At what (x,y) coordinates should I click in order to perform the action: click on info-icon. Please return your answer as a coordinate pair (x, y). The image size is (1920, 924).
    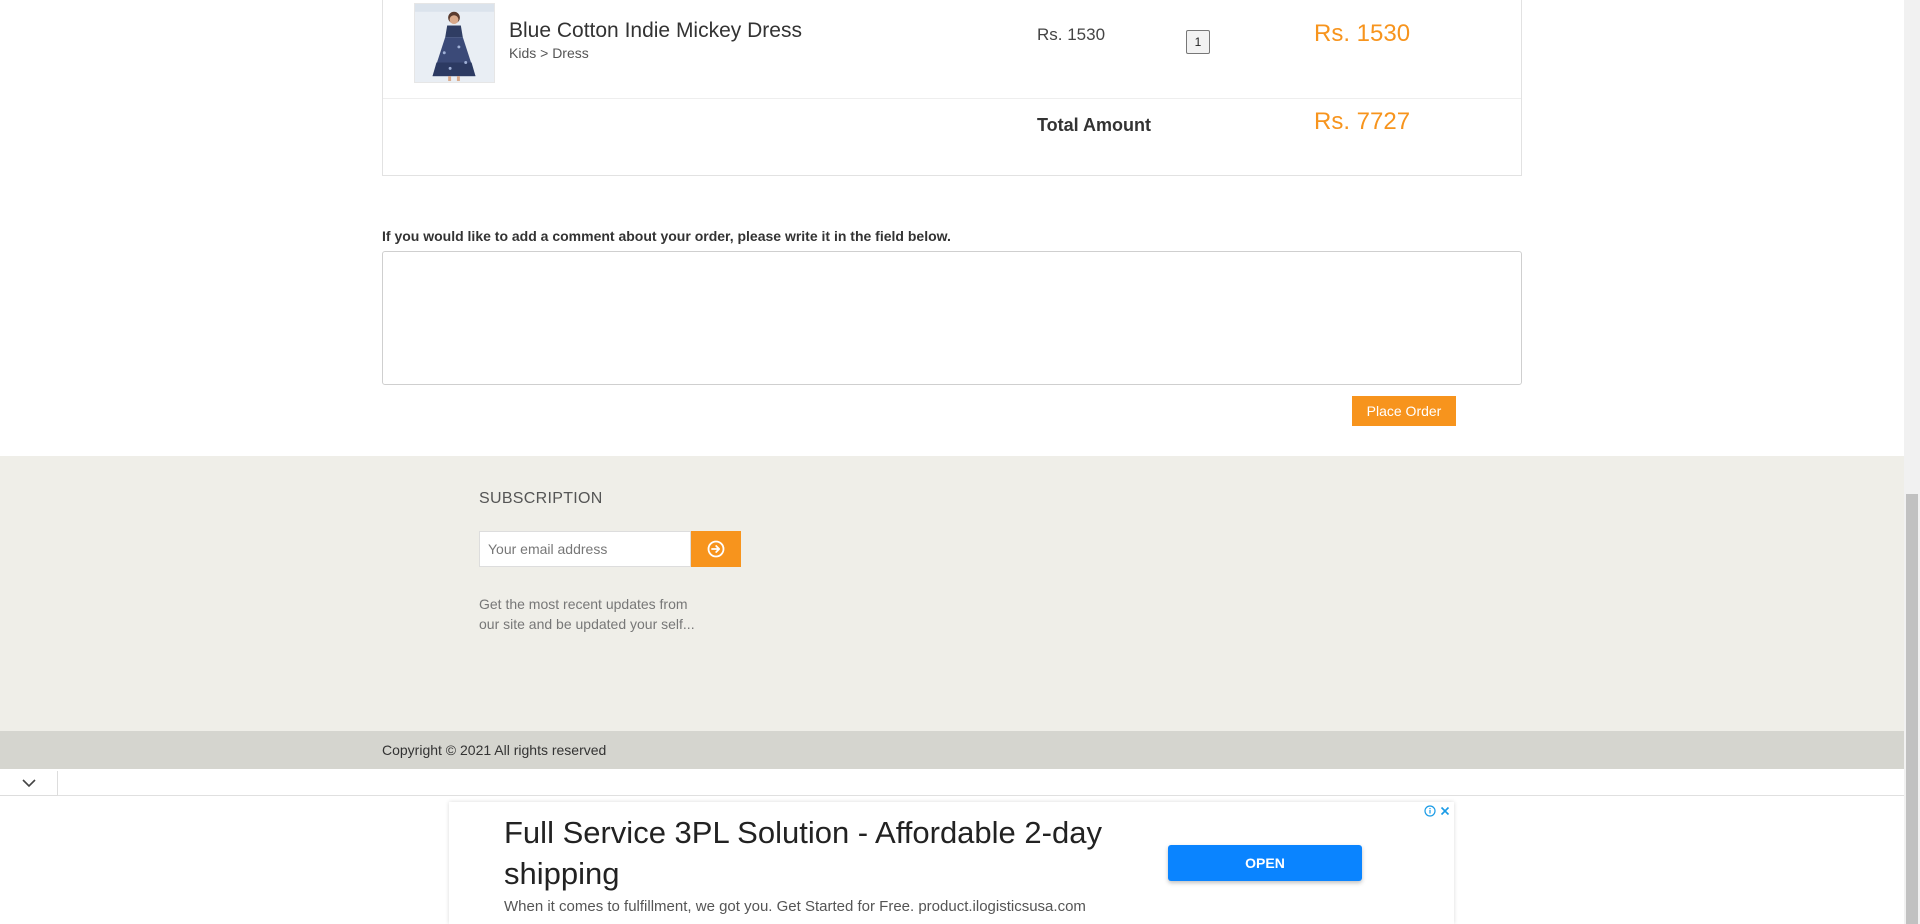
    Looking at the image, I should click on (1430, 811).